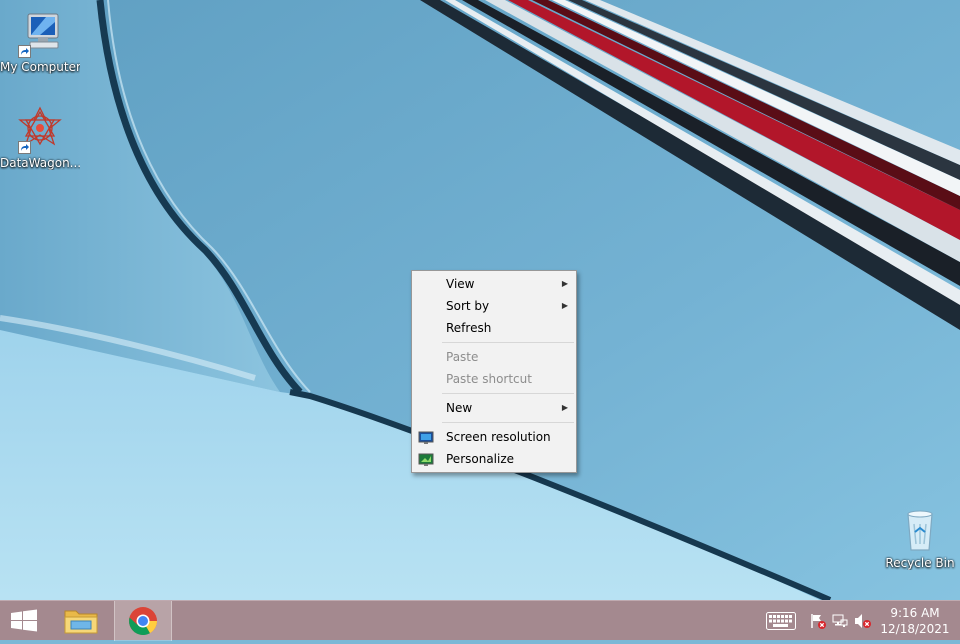 The width and height of the screenshot is (960, 644). Describe the element at coordinates (40, 67) in the screenshot. I see `desktop-icon-label: My Computer` at that location.